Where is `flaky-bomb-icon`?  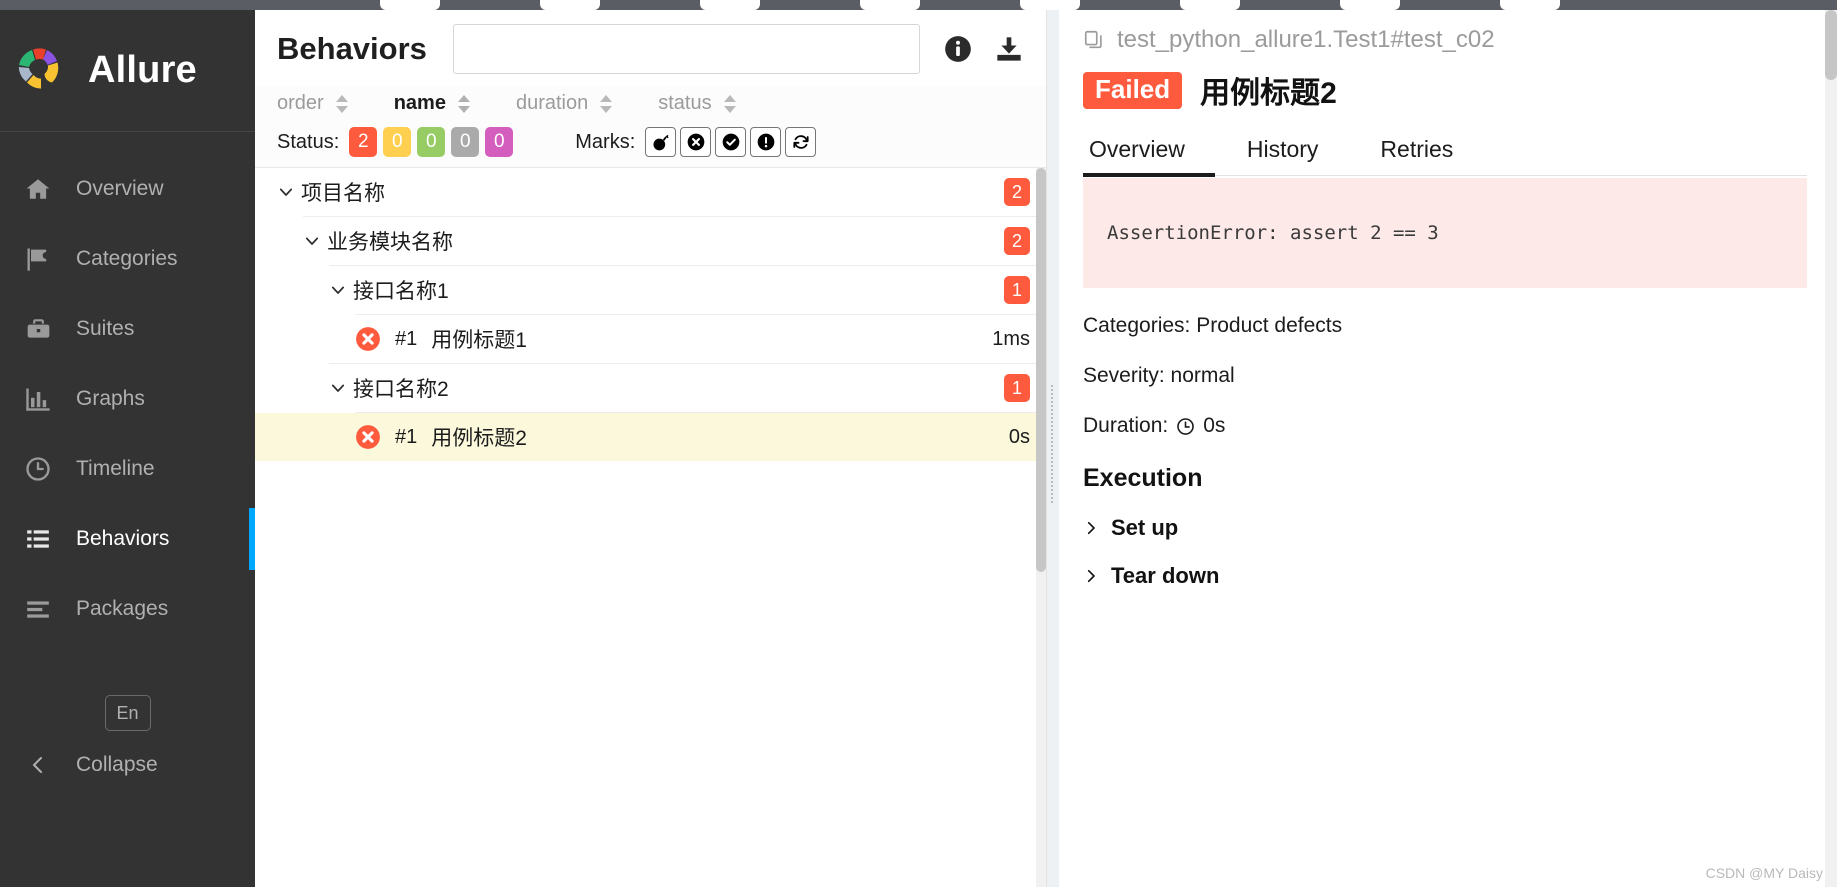 flaky-bomb-icon is located at coordinates (661, 142).